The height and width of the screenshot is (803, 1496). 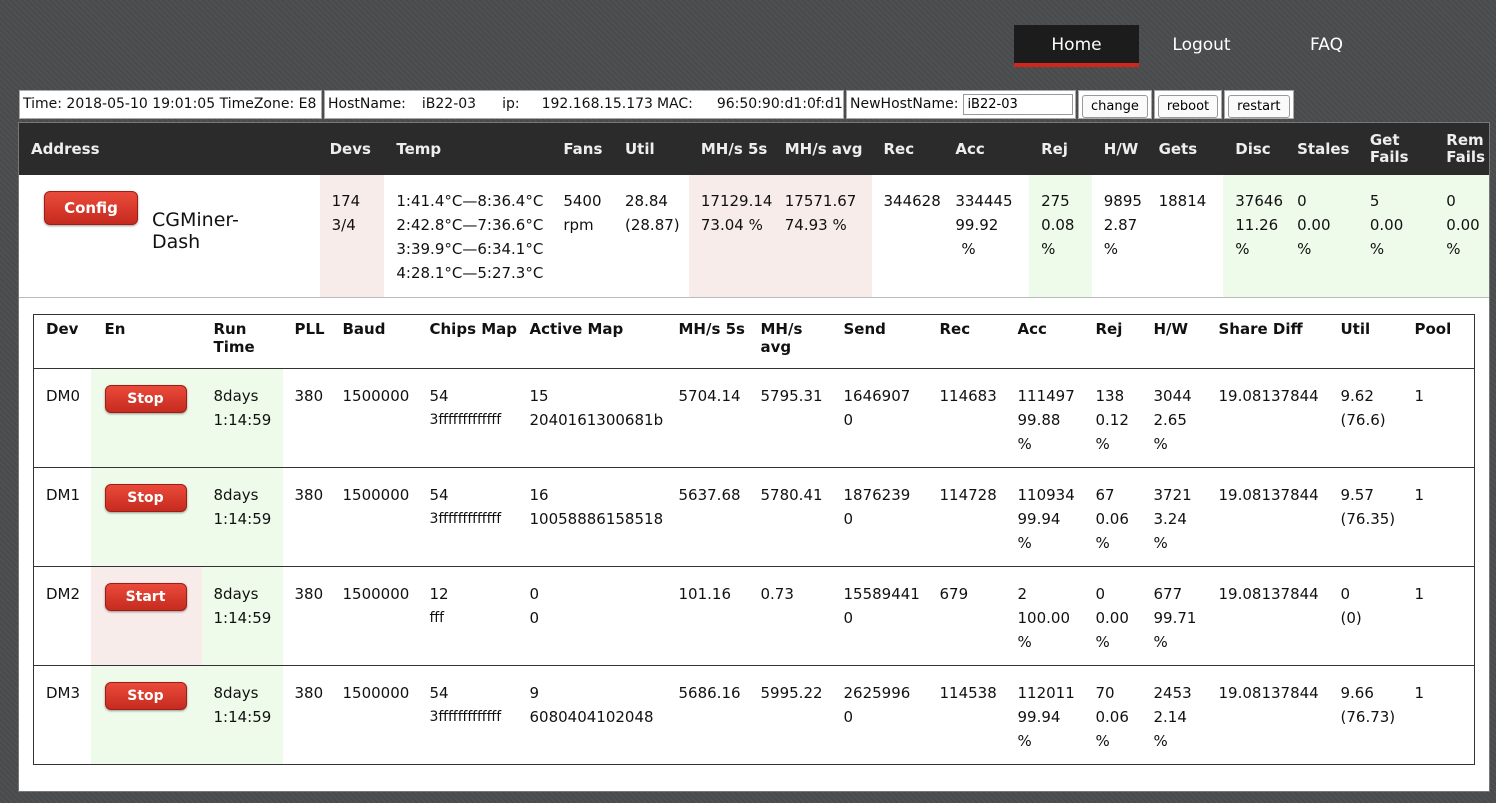 I want to click on dev-util-avg: (0), so click(x=1351, y=618).